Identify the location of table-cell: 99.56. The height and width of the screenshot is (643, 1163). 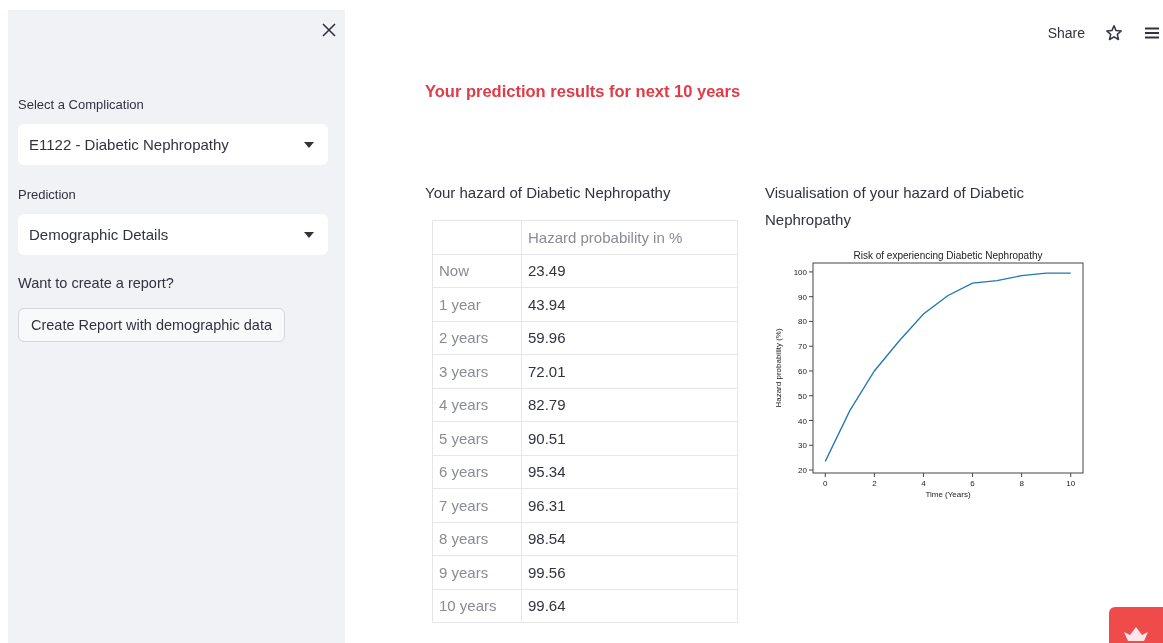
(629, 572).